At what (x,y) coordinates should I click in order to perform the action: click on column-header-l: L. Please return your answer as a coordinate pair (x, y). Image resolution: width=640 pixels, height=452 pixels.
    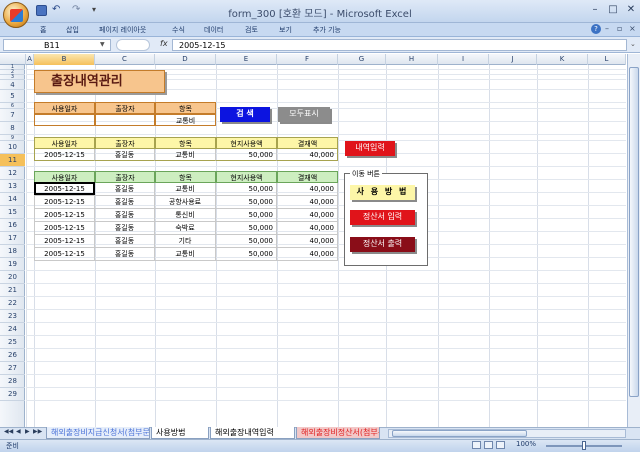
    Looking at the image, I should click on (607, 59).